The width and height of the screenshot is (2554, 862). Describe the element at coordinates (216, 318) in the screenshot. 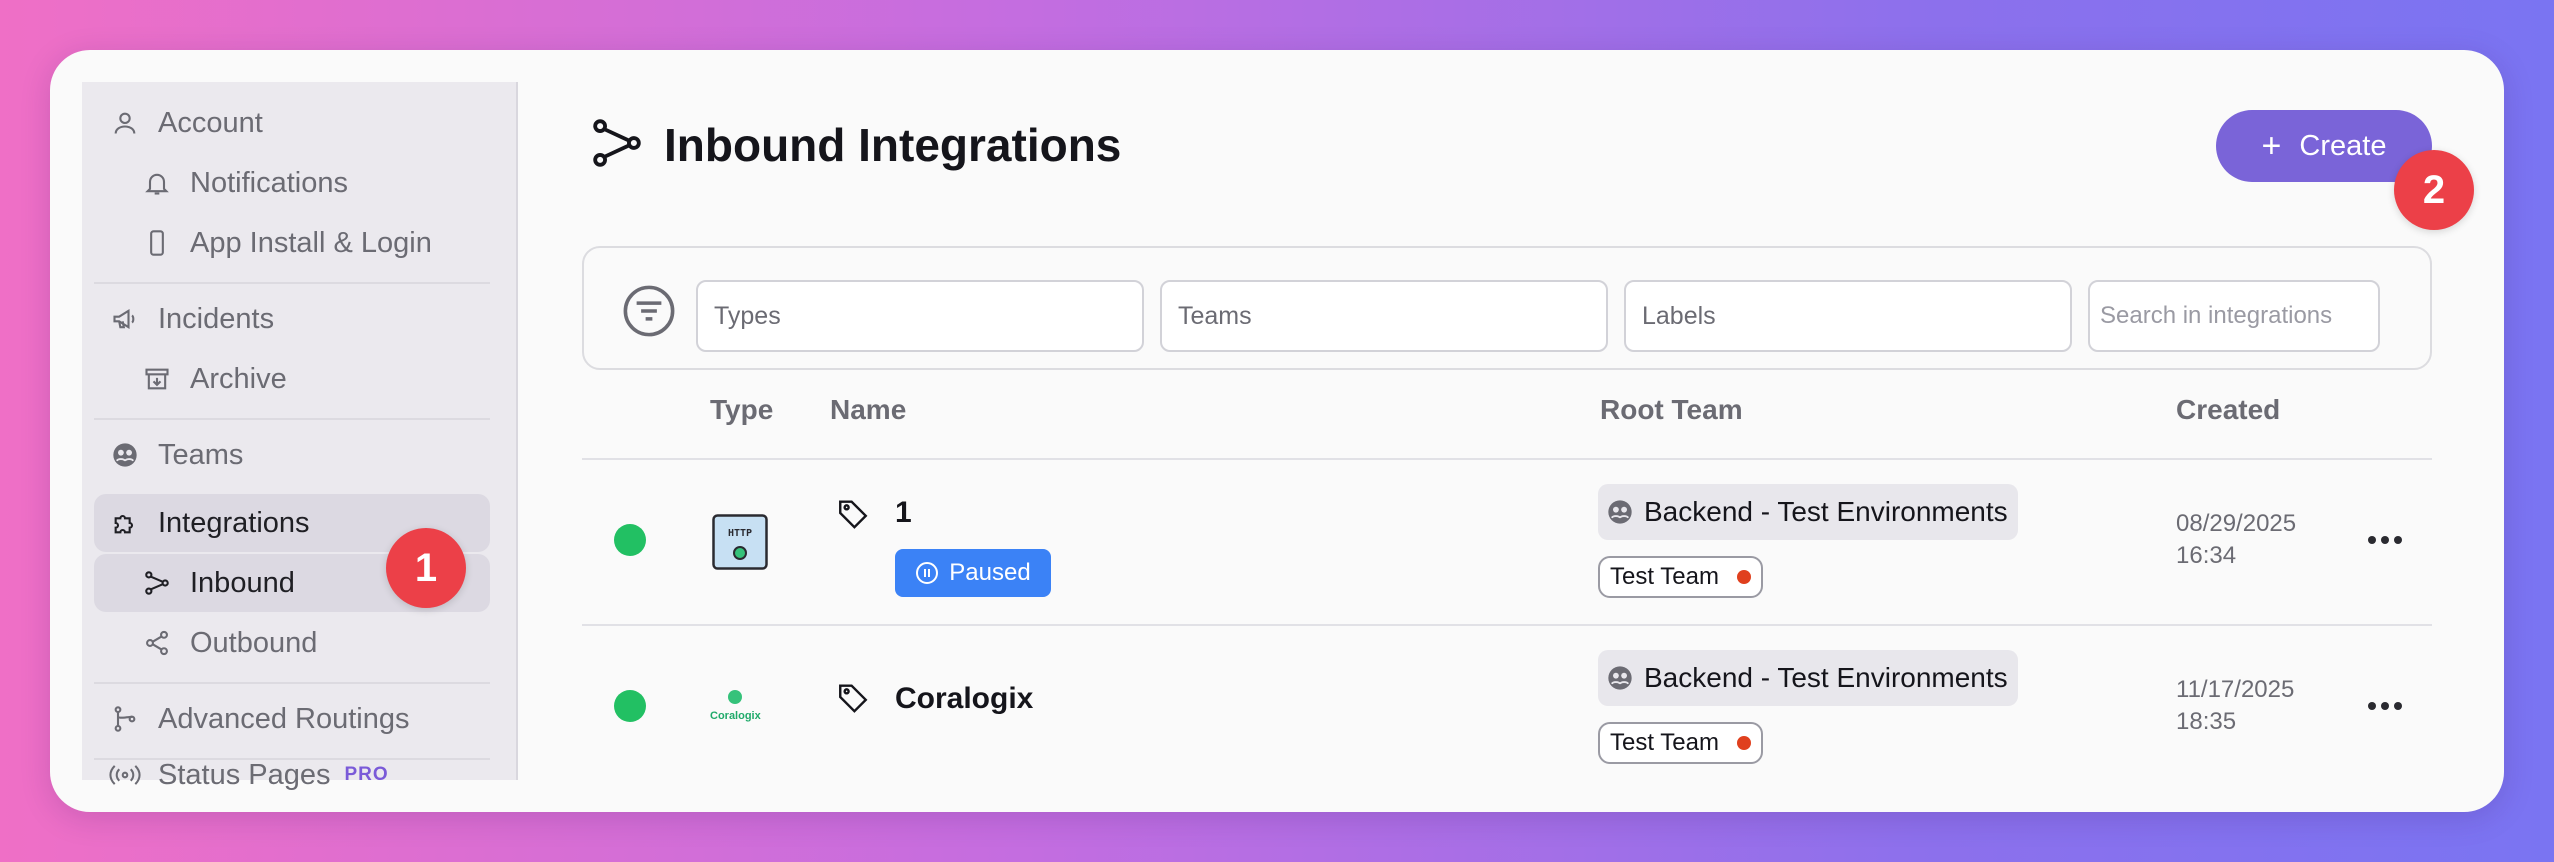

I see `sidebar-item-label: Incidents` at that location.